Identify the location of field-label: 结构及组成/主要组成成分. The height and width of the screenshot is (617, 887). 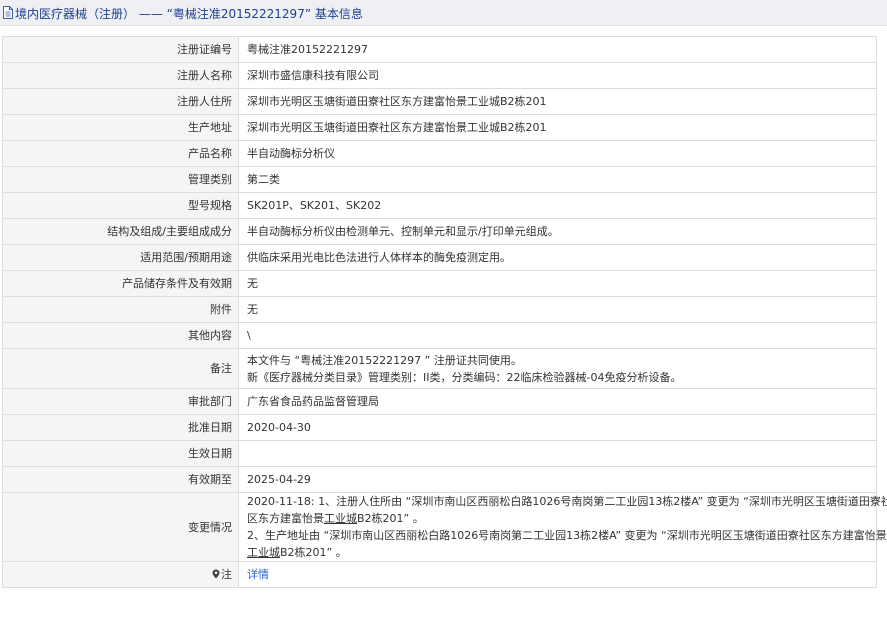
(120, 231).